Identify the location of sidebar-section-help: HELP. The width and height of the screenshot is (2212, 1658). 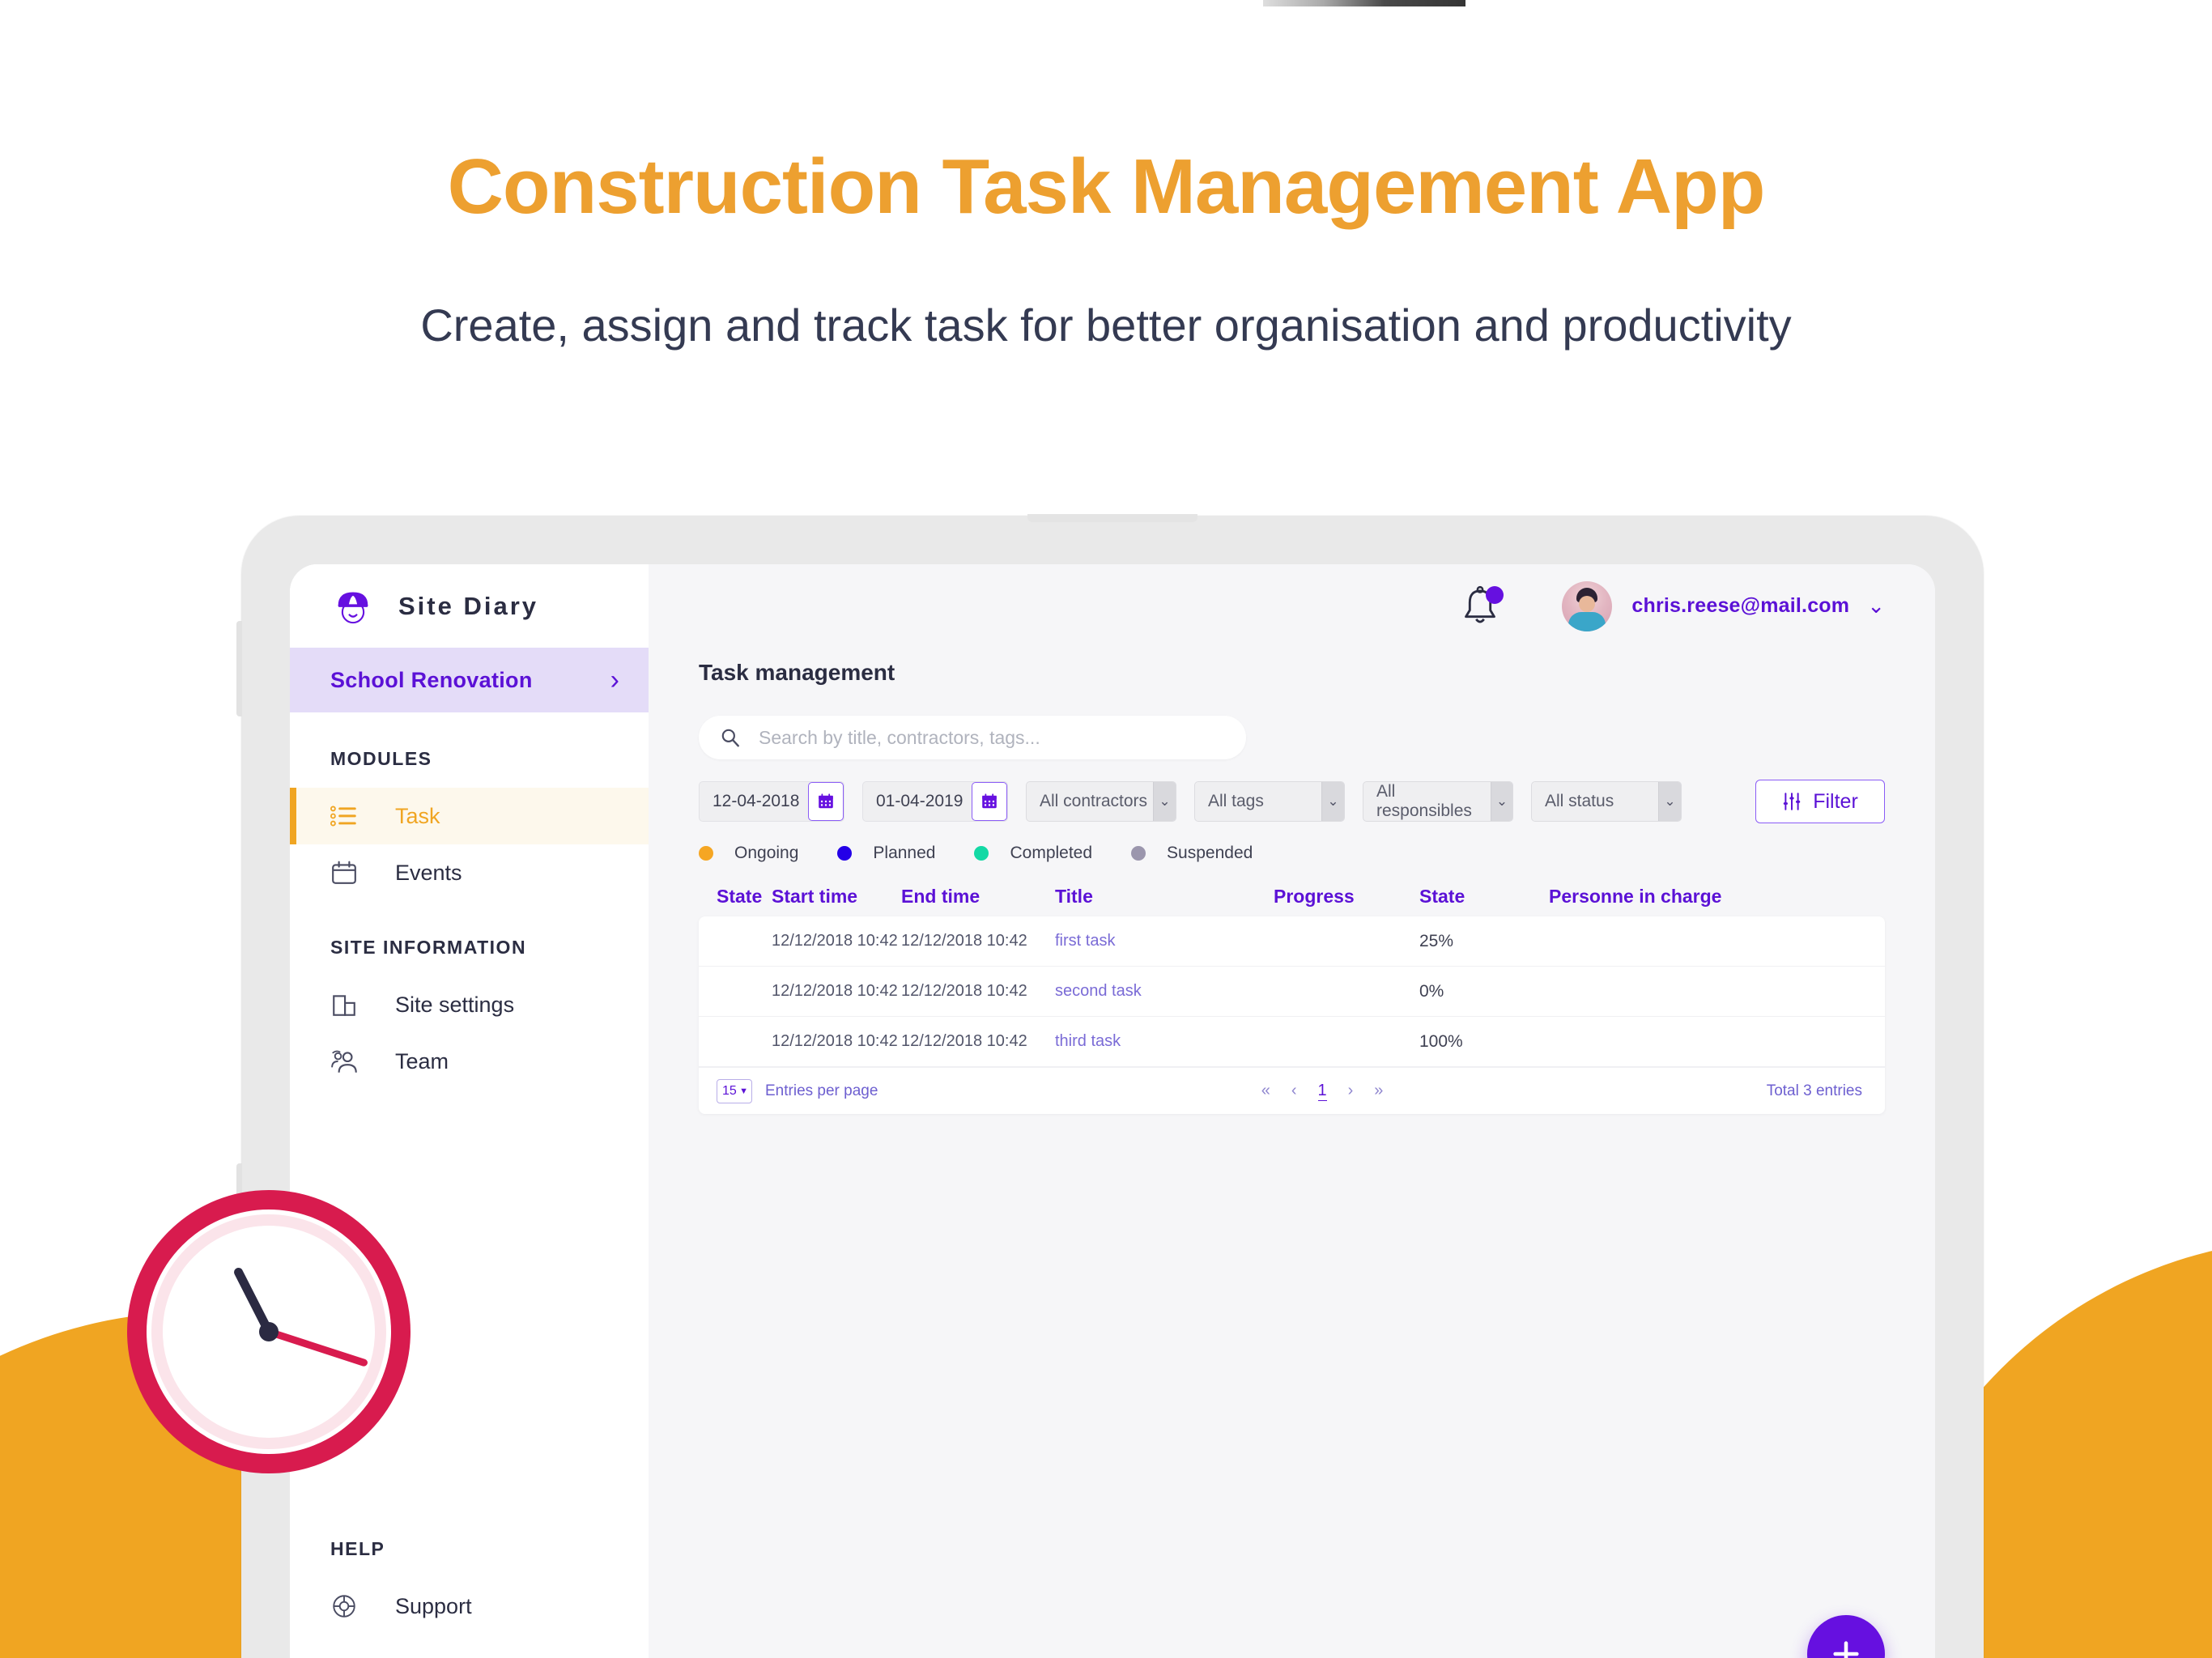
(358, 1548).